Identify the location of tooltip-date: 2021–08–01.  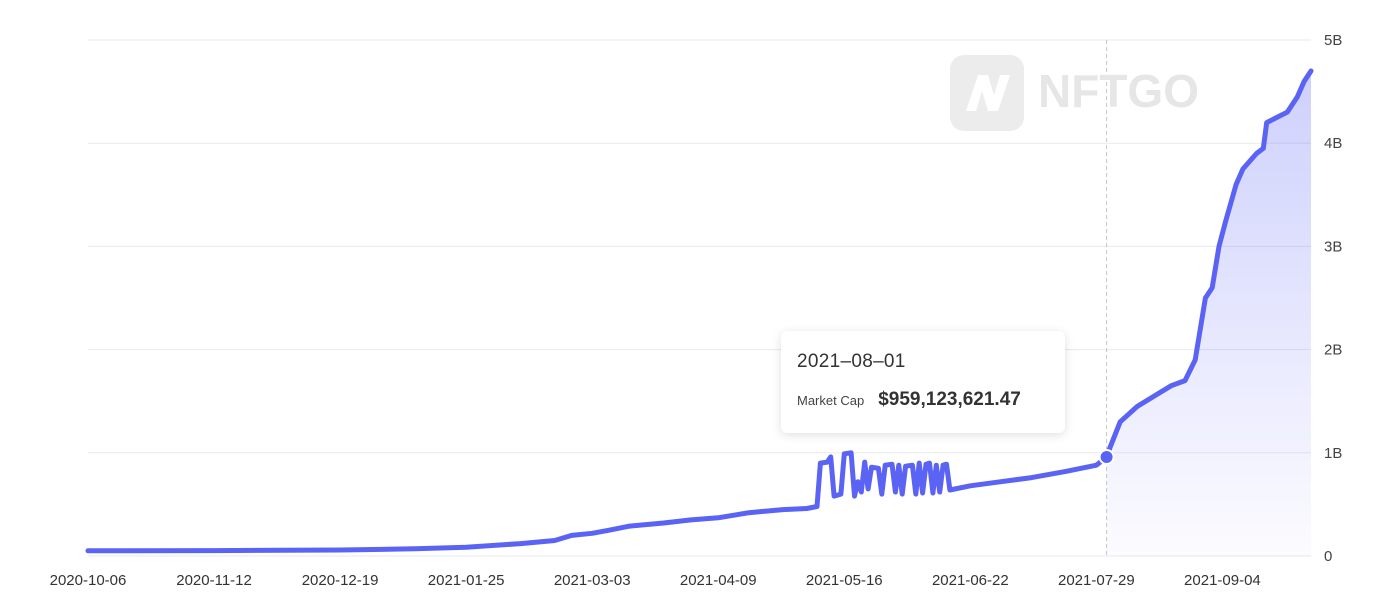
(851, 361).